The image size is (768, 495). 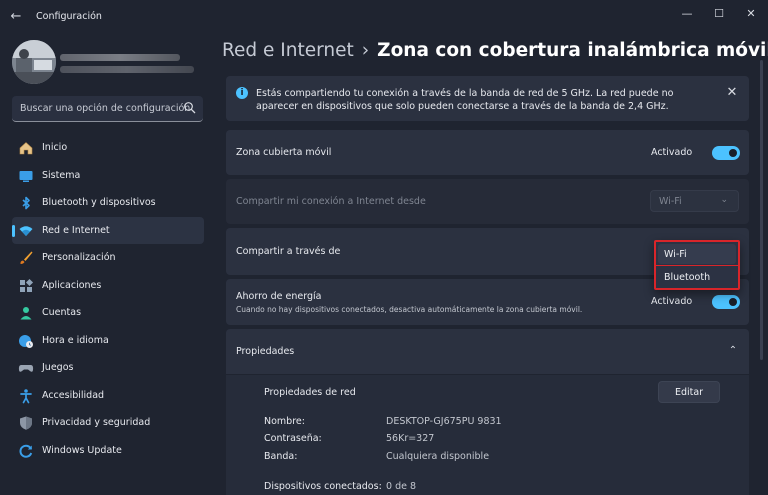 I want to click on settings-search: Buscar una opción de configuración, so click(x=107, y=109).